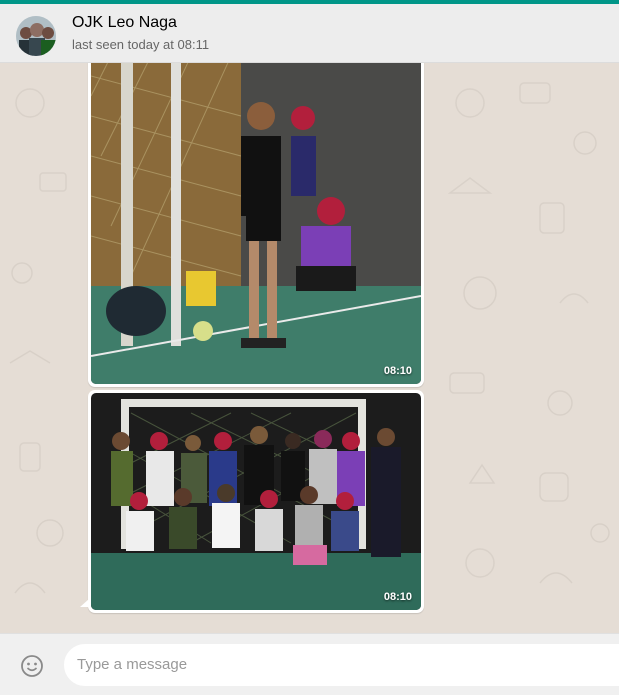  I want to click on last-seen-status: last seen today at 08:11, so click(141, 44).